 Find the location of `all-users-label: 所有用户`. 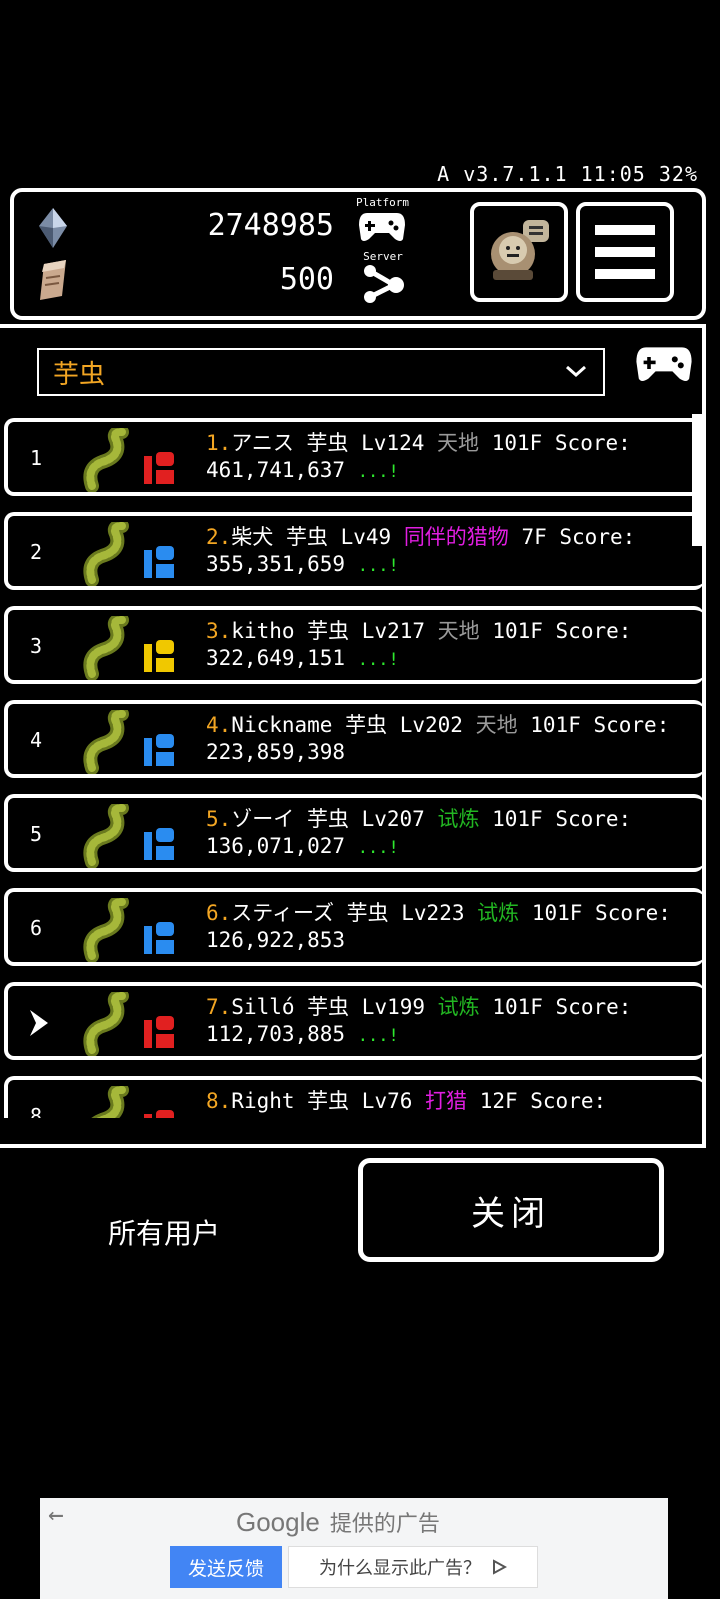

all-users-label: 所有用户 is located at coordinates (164, 1232).